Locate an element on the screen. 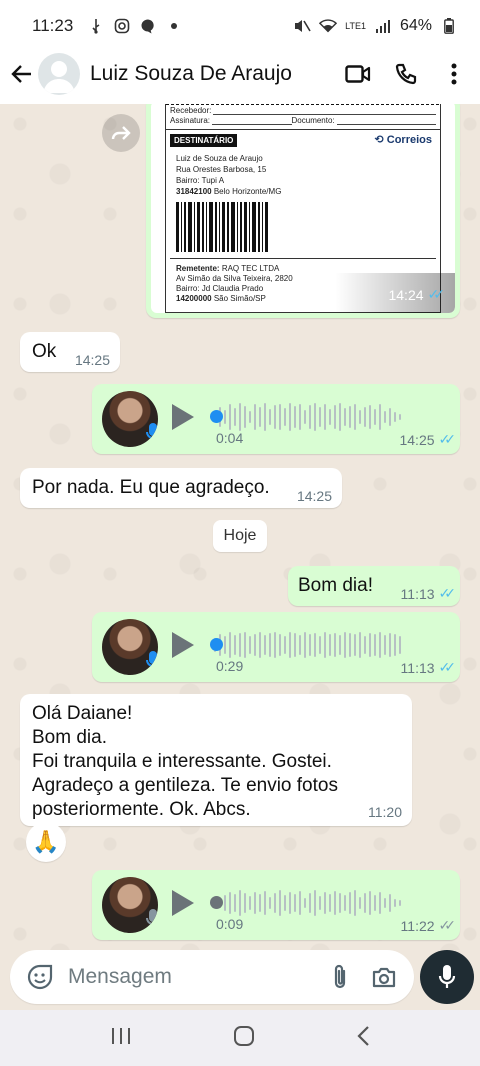  sticker-icon is located at coordinates (40, 977).